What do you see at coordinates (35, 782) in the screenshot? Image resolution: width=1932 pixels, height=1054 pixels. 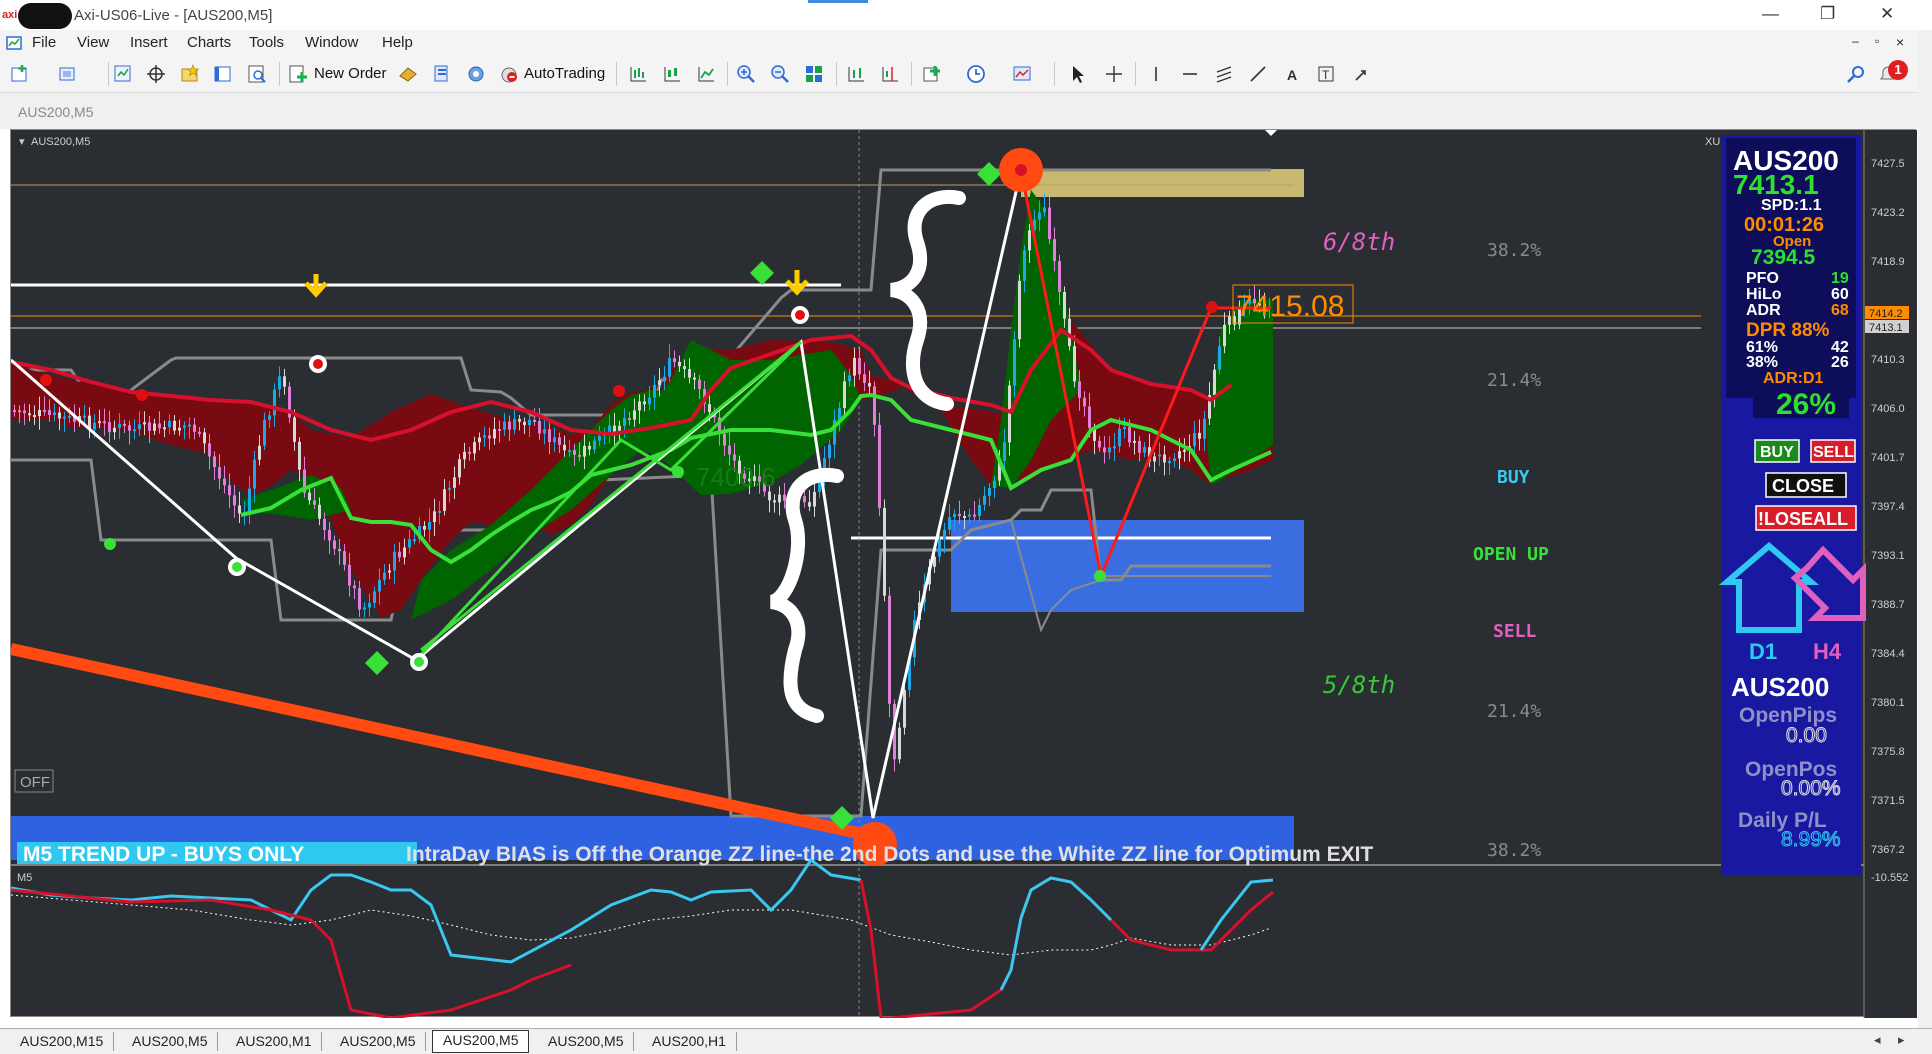 I see `off-button: OFF` at bounding box center [35, 782].